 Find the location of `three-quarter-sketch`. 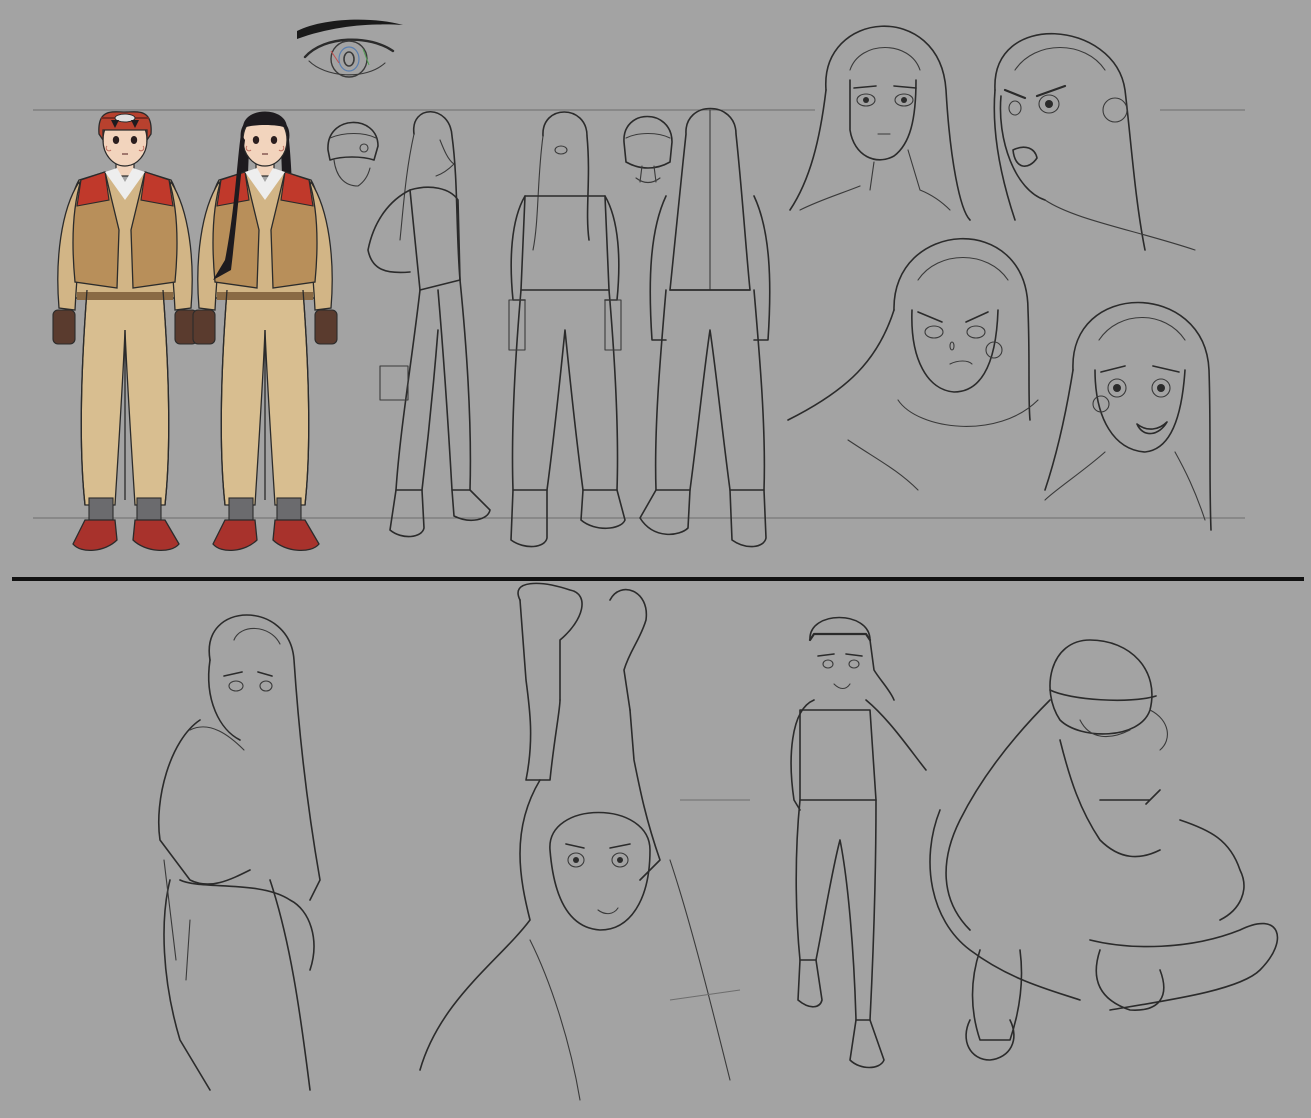

three-quarter-sketch is located at coordinates (567, 329).